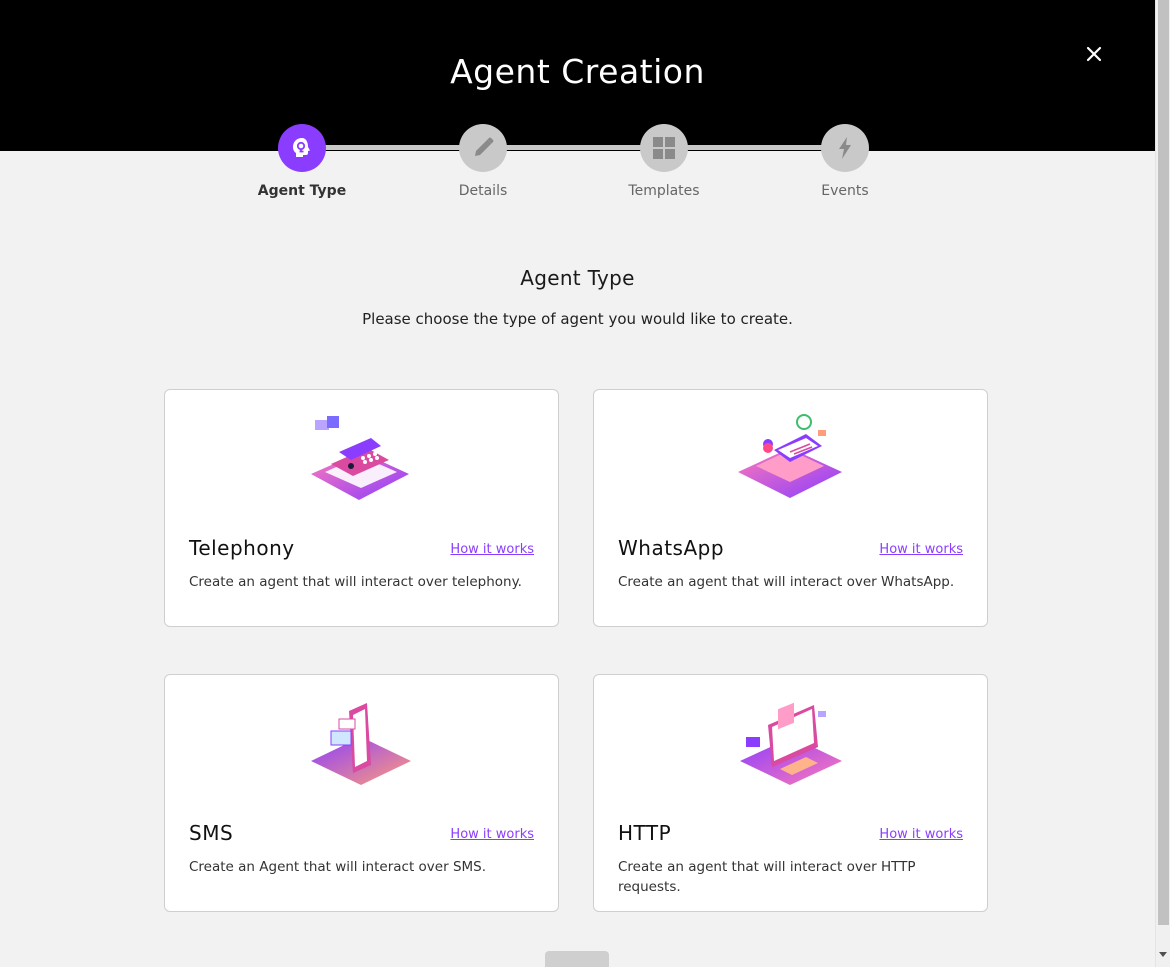 This screenshot has width=1170, height=967. I want to click on step-label: Templates, so click(664, 191).